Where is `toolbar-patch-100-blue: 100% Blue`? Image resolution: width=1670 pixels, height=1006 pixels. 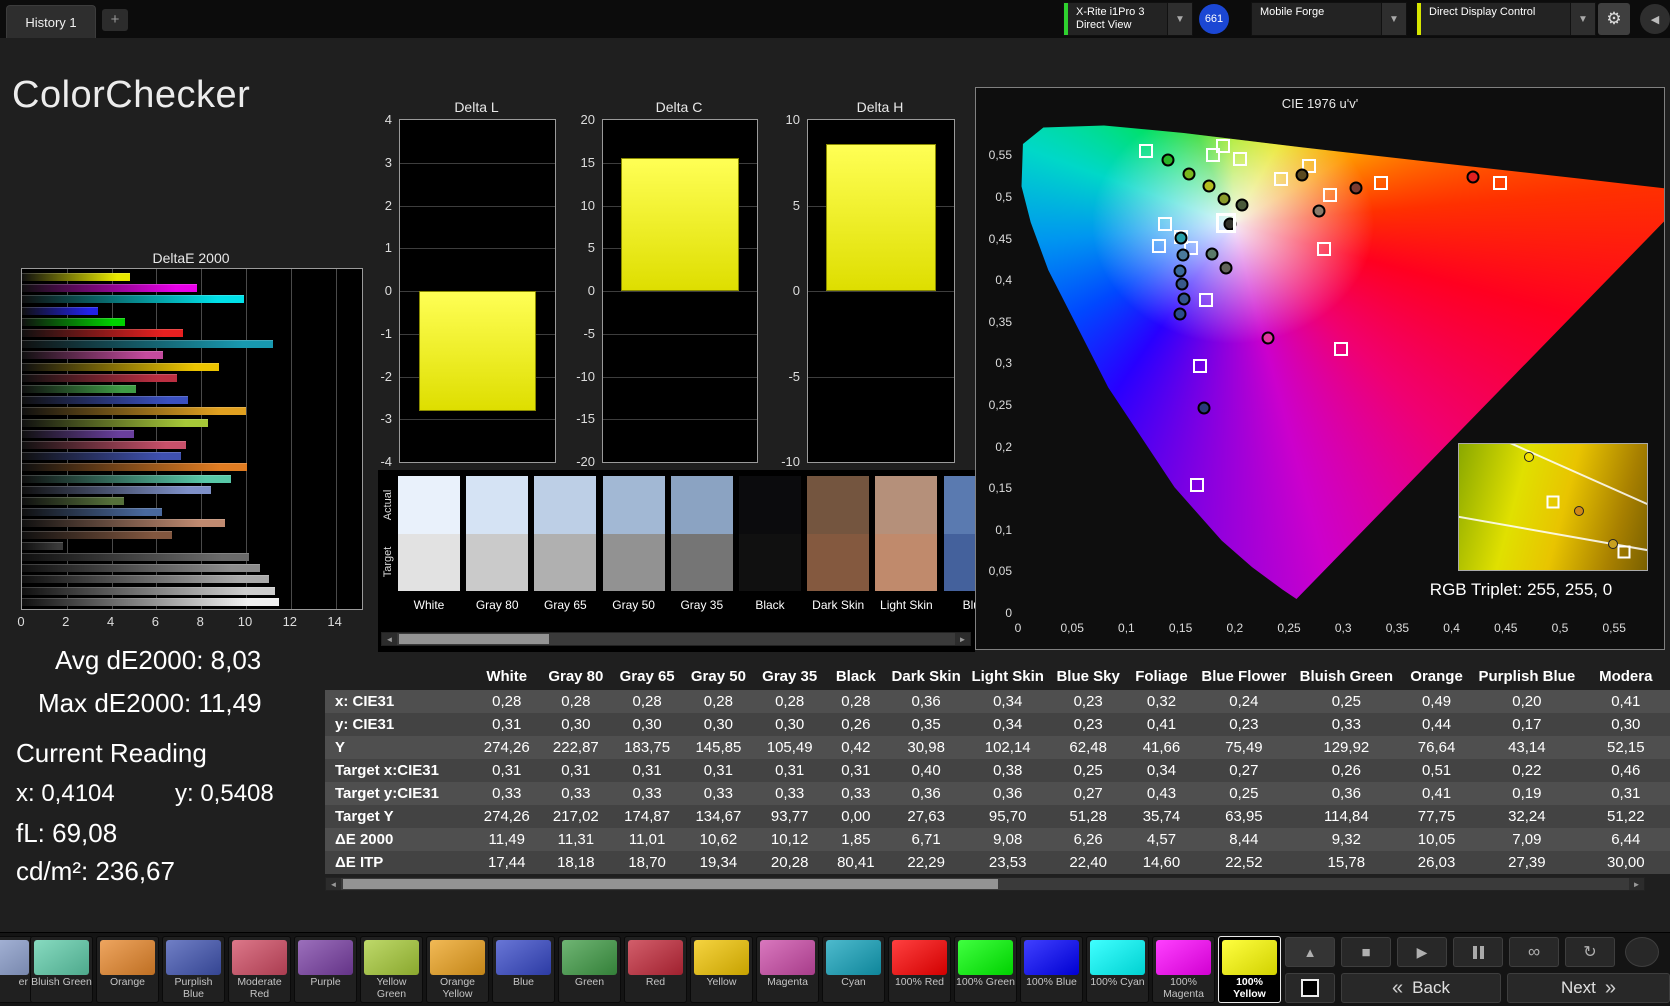 toolbar-patch-100-blue: 100% Blue is located at coordinates (1051, 969).